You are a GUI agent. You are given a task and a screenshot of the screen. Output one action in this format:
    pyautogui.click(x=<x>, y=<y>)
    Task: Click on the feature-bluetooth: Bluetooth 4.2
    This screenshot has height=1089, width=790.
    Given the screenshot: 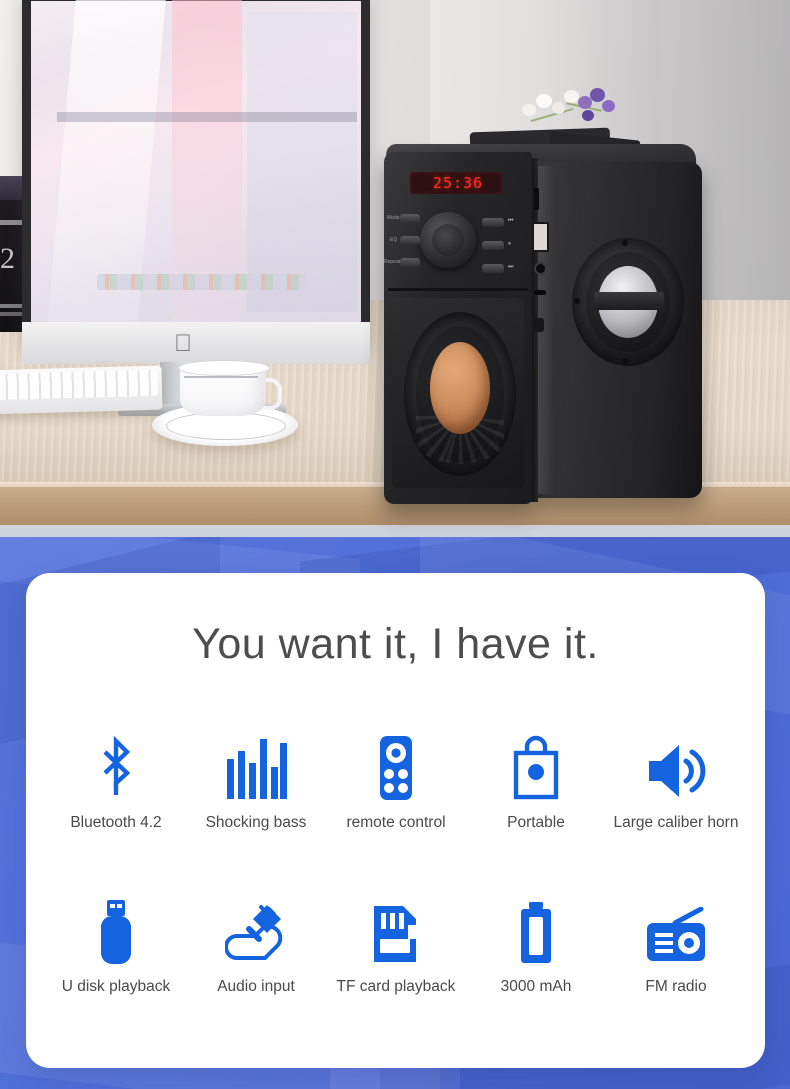 What is the action you would take?
    pyautogui.click(x=116, y=777)
    